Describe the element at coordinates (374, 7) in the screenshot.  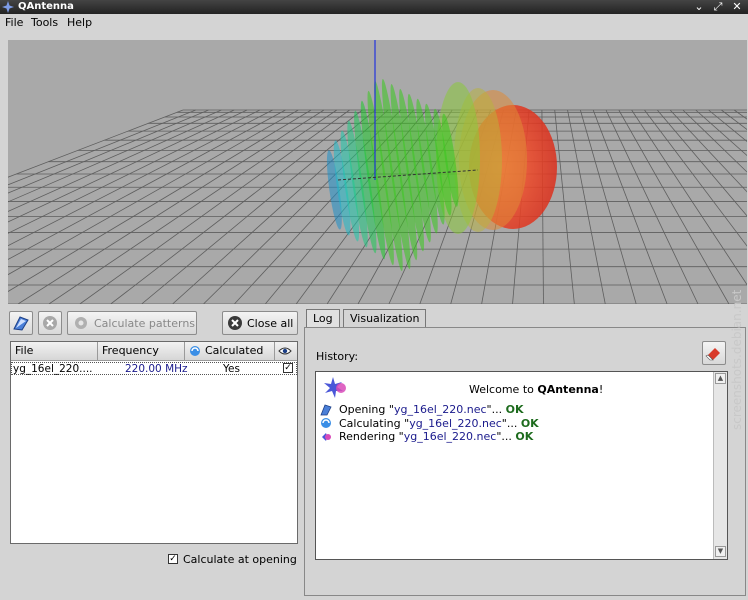
I see `title-bar: QAntenna ⌄ ⤢ ✕` at that location.